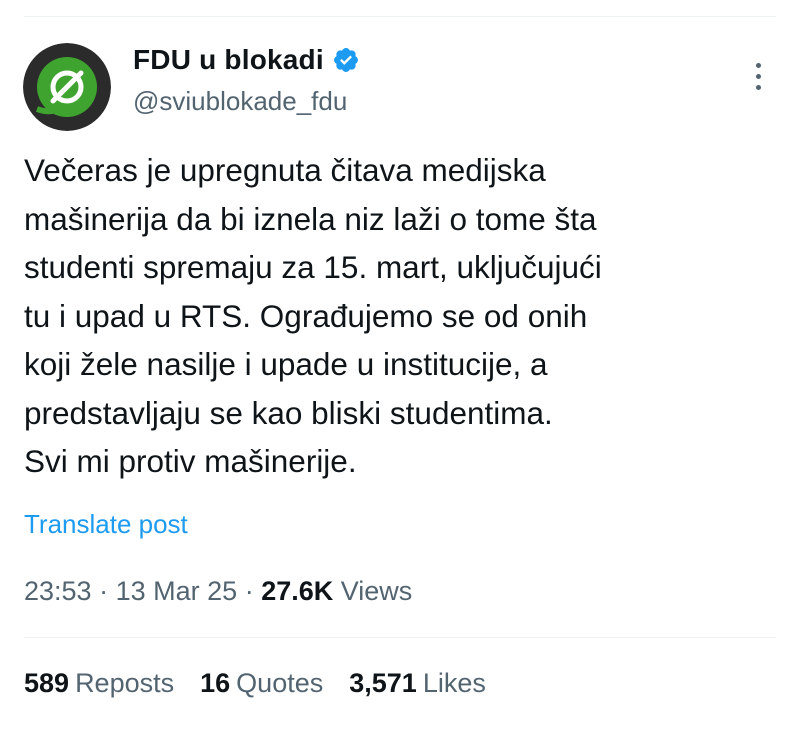  I want to click on top-divider, so click(400, 16).